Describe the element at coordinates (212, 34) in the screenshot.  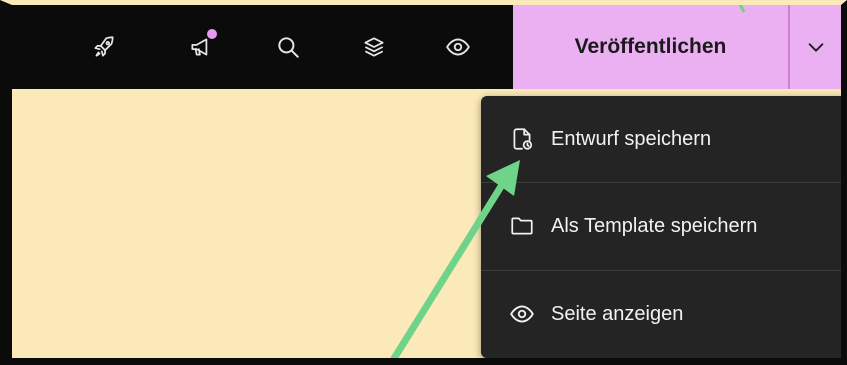
I see `notification-dot` at that location.